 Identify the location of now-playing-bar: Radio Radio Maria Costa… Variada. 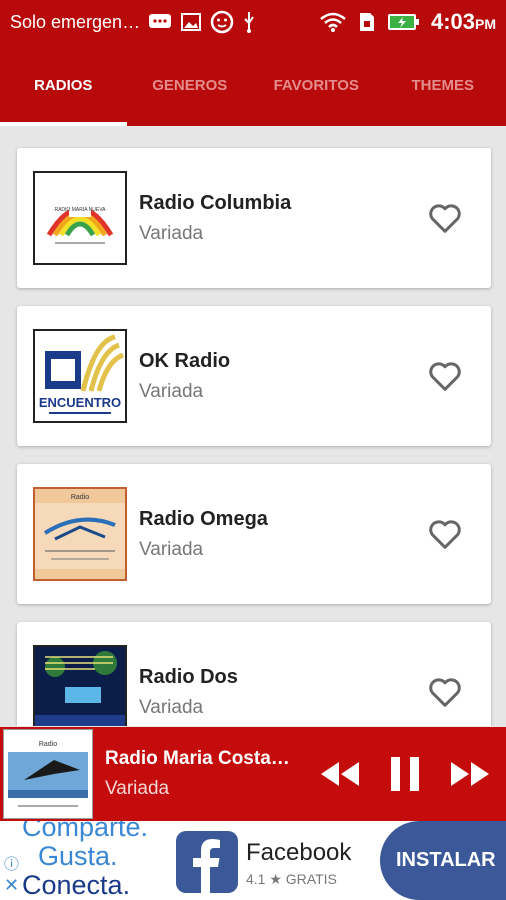
(253, 774).